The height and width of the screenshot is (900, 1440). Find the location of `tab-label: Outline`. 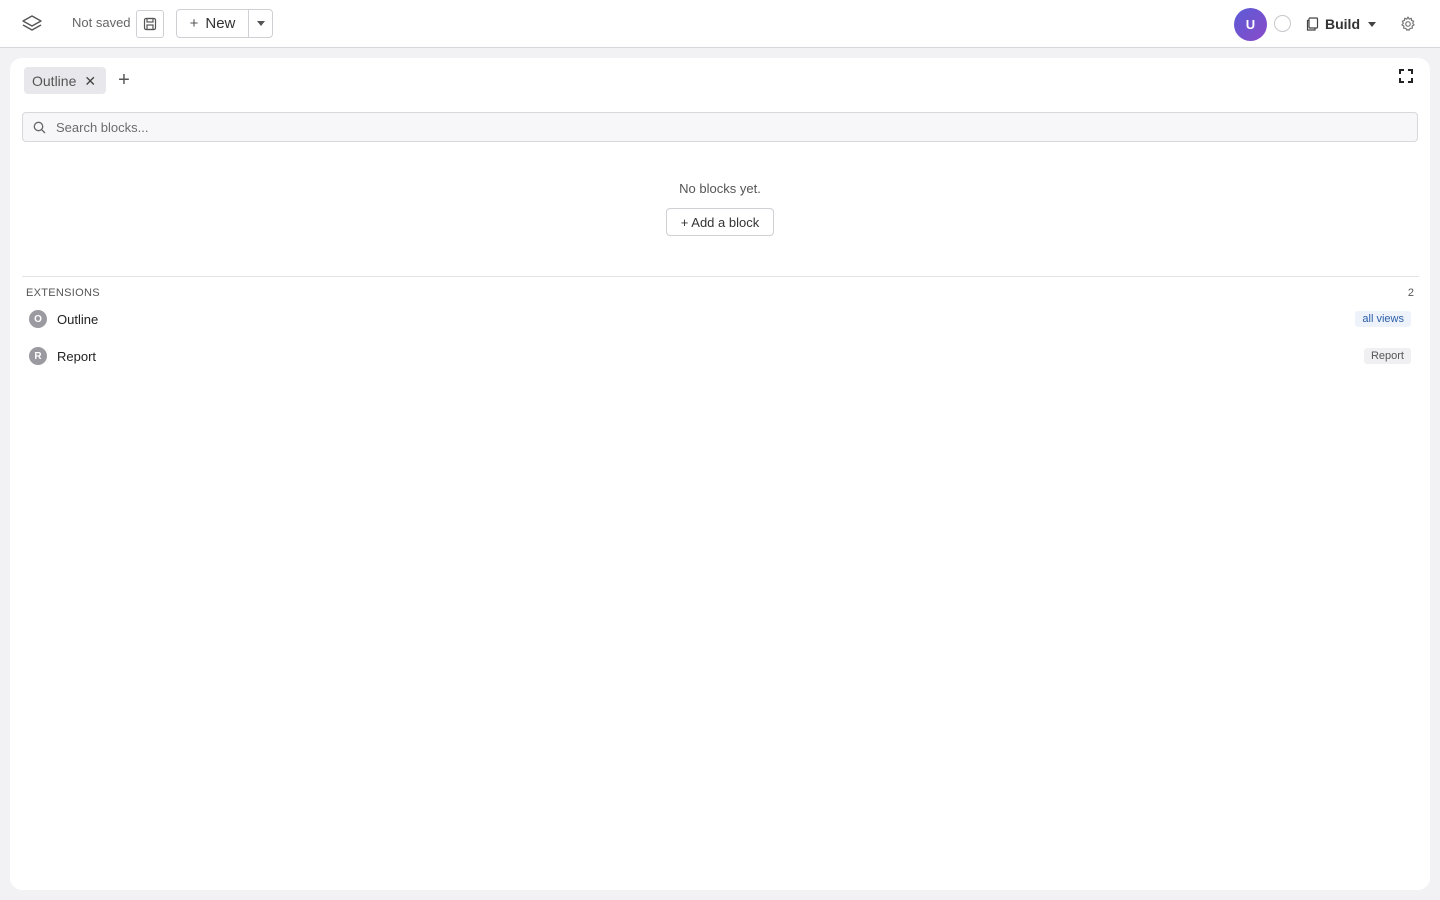

tab-label: Outline is located at coordinates (54, 80).